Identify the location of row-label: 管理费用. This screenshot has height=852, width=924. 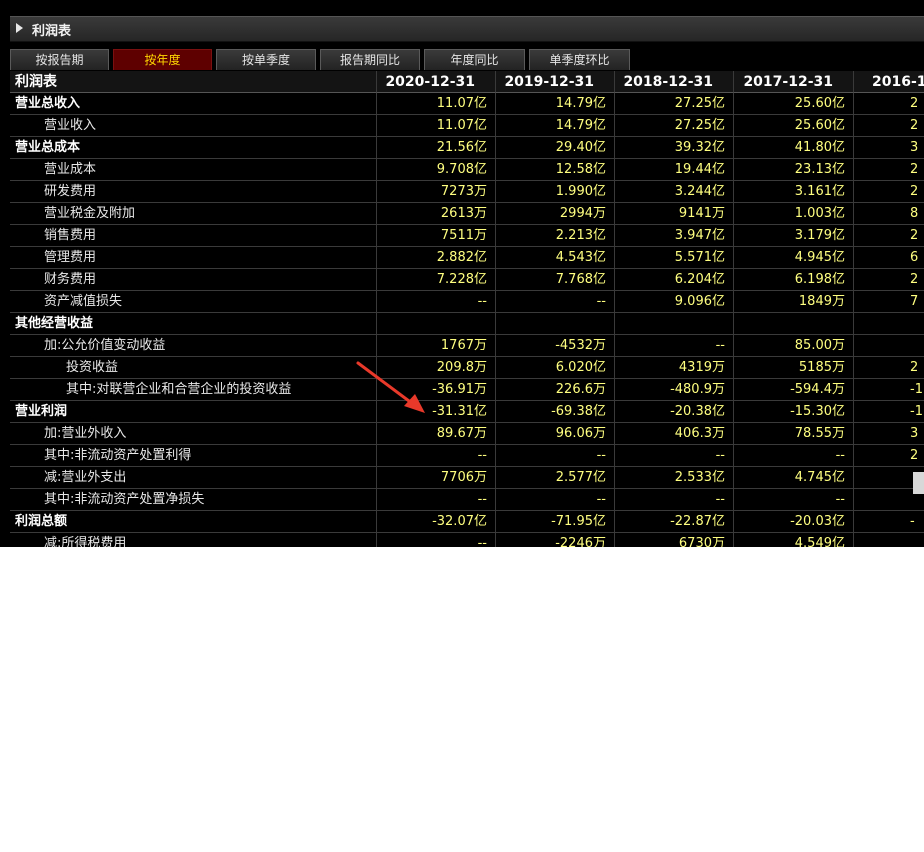
(193, 258).